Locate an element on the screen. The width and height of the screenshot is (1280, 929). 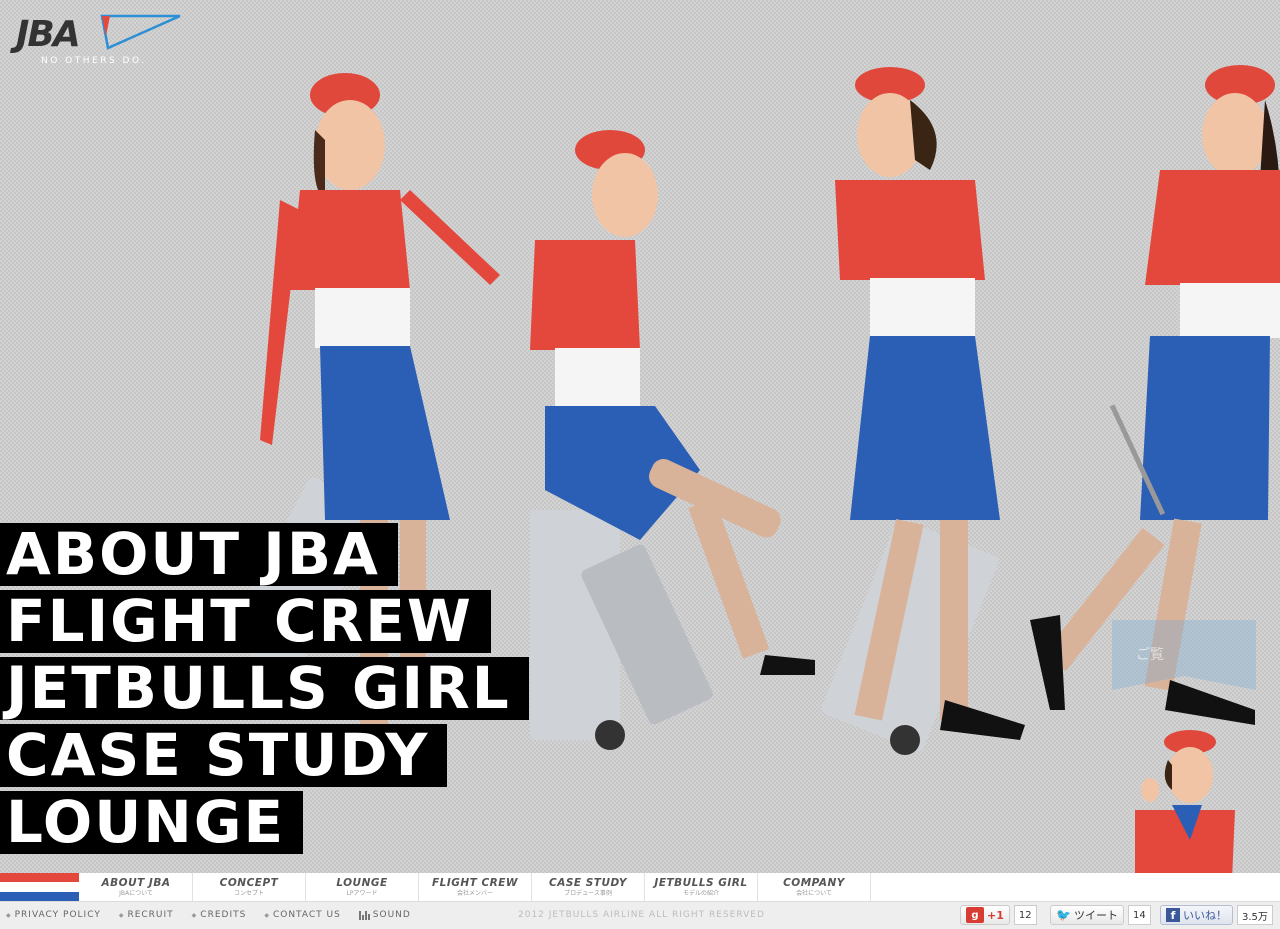
big-menu-about-jba: ABOUT JBA is located at coordinates (199, 554).